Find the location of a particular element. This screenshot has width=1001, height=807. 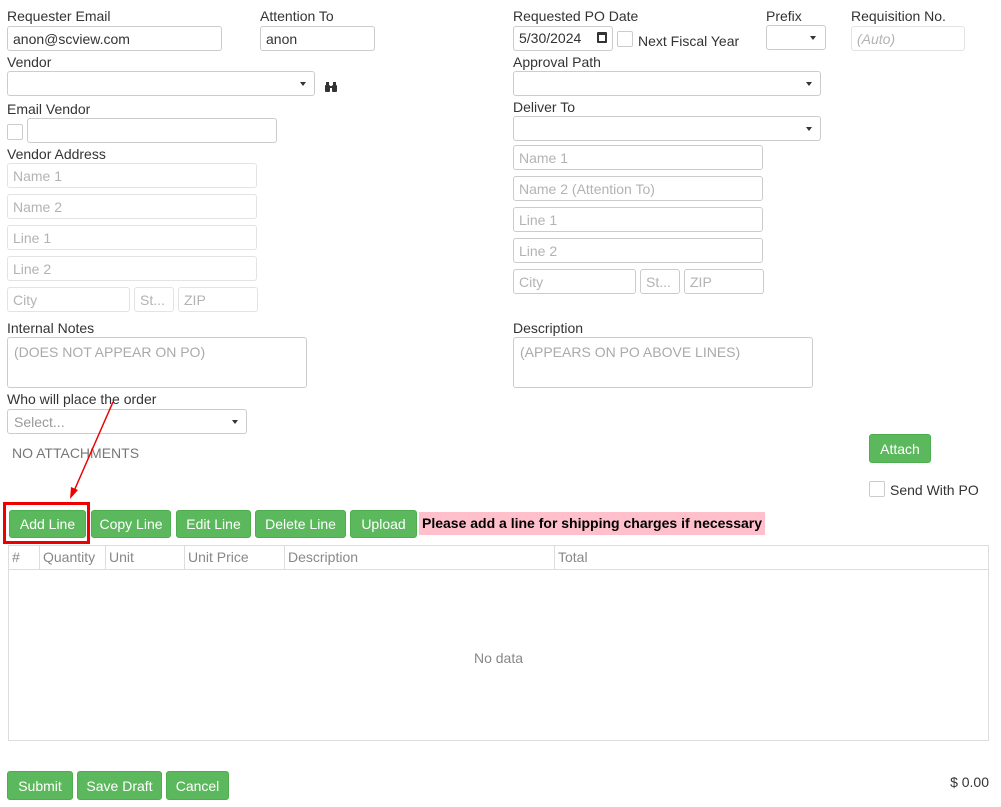

prefix-label: Prefix is located at coordinates (784, 16).